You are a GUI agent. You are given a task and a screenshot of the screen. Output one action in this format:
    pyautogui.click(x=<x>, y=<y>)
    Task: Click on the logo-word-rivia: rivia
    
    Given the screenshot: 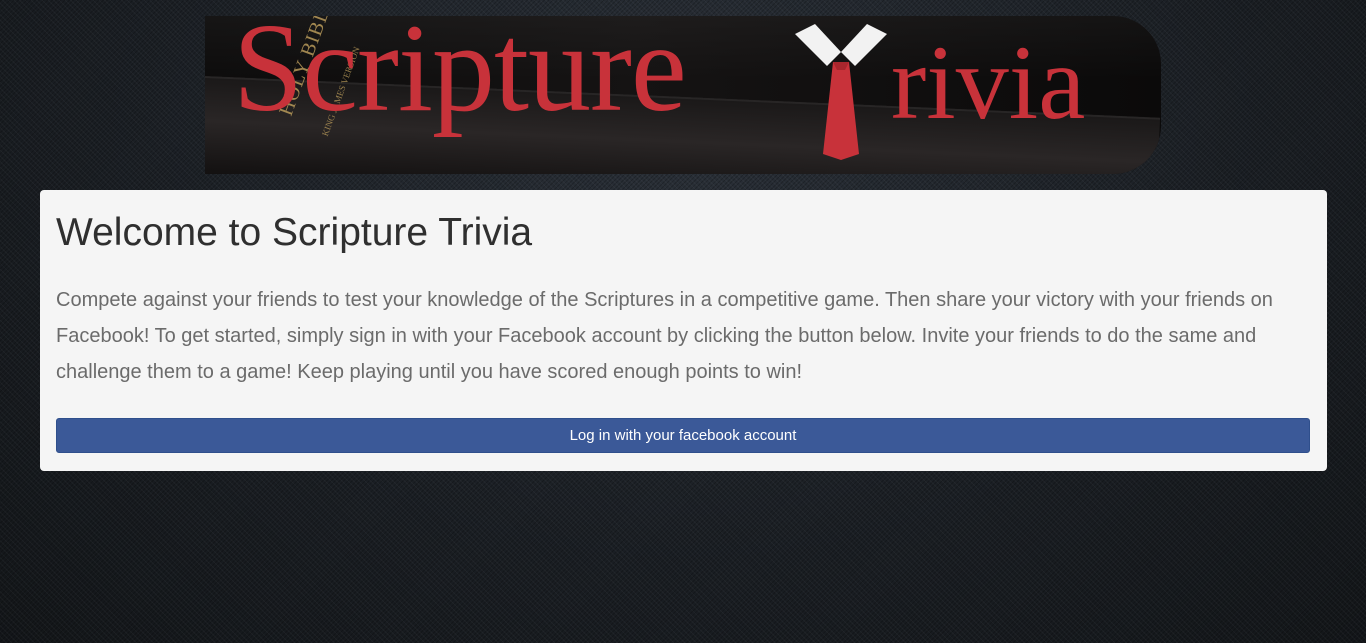 What is the action you would take?
    pyautogui.click(x=988, y=82)
    